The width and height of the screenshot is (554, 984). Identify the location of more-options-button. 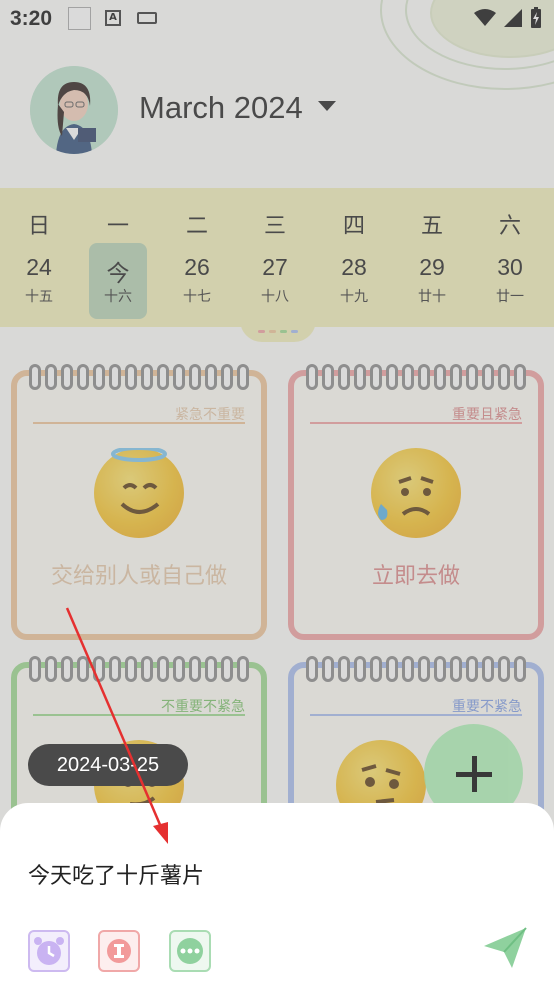
(190, 951).